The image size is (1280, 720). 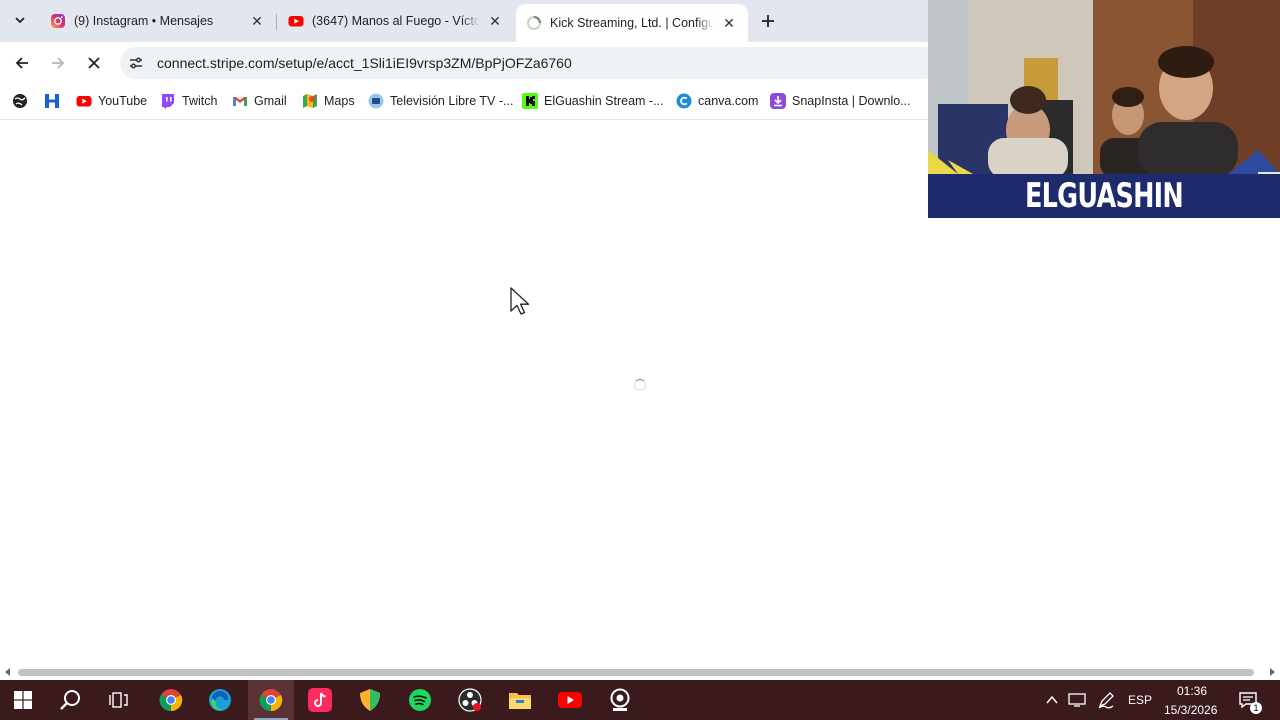 What do you see at coordinates (270, 101) in the screenshot?
I see `bookmark-label: Gmail` at bounding box center [270, 101].